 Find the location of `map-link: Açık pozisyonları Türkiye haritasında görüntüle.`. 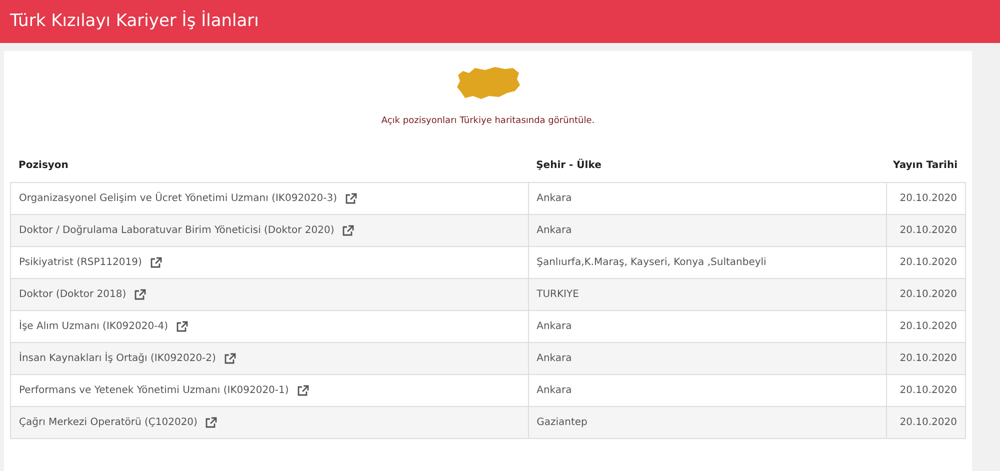

map-link: Açık pozisyonları Türkiye haritasında görüntüle. is located at coordinates (488, 121).